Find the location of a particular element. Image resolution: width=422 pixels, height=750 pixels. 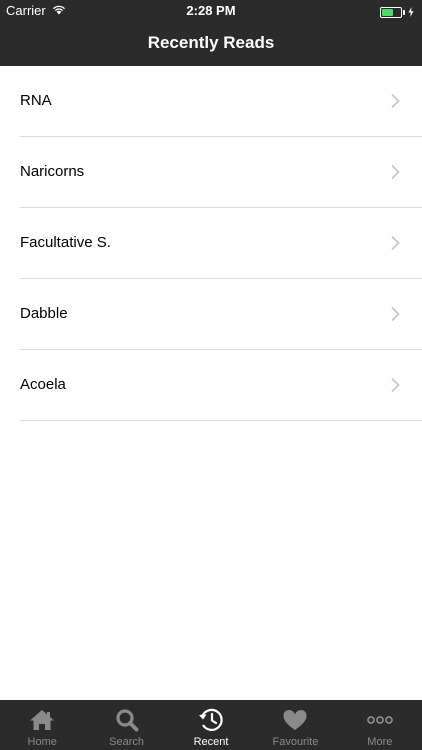

search-icon is located at coordinates (127, 720).